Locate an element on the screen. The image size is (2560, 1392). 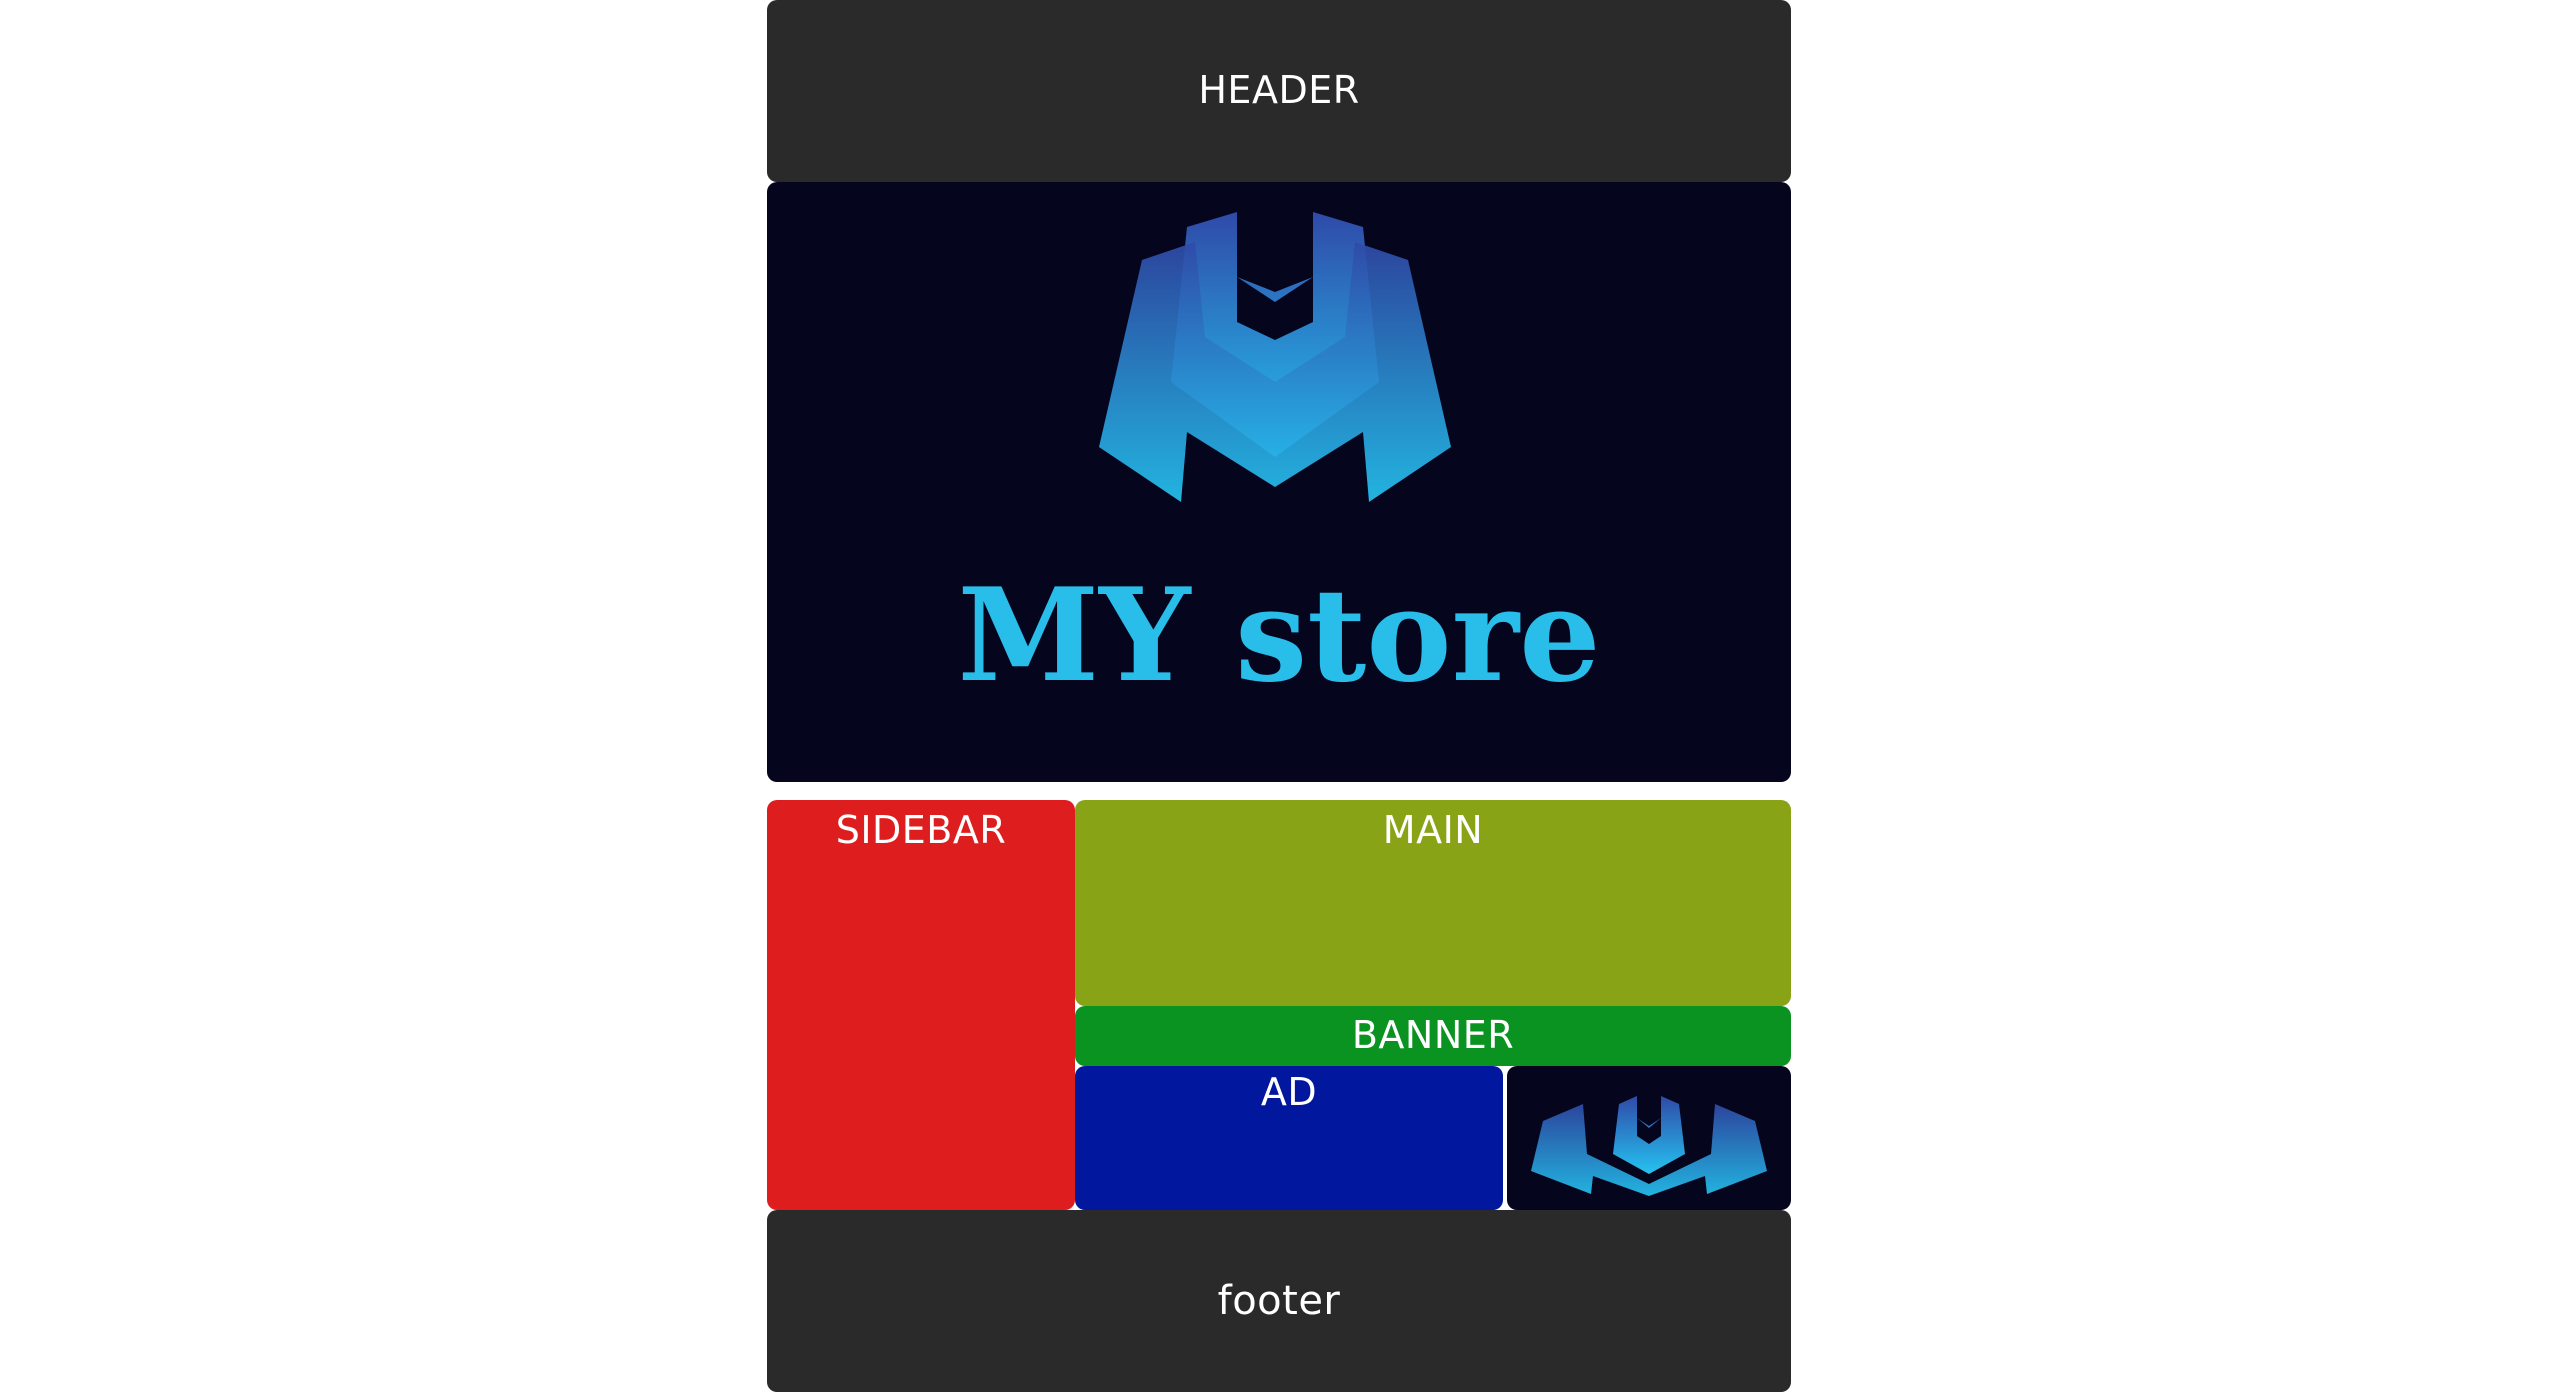
sidebar: SIDEBAR is located at coordinates (921, 1005).